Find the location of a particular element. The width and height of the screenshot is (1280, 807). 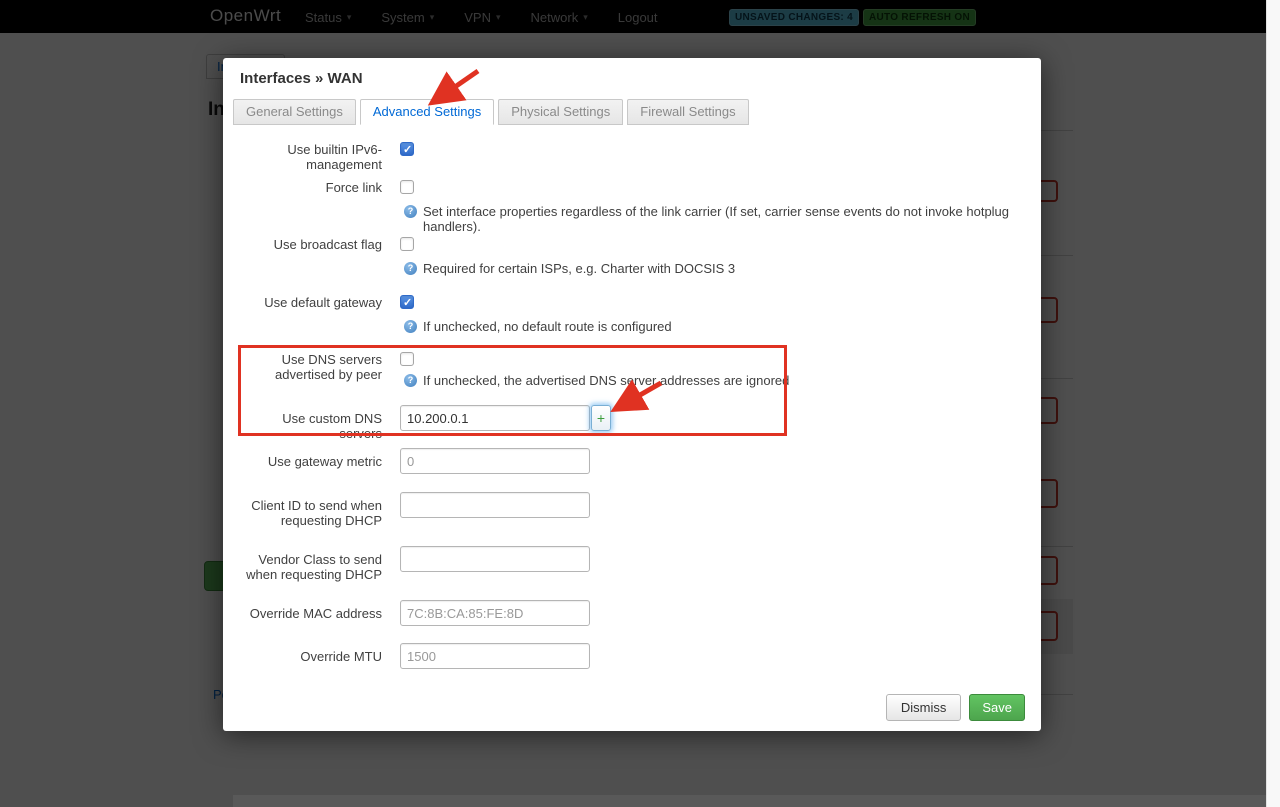

form-row-override-mac: Override MAC address is located at coordinates (632, 613).